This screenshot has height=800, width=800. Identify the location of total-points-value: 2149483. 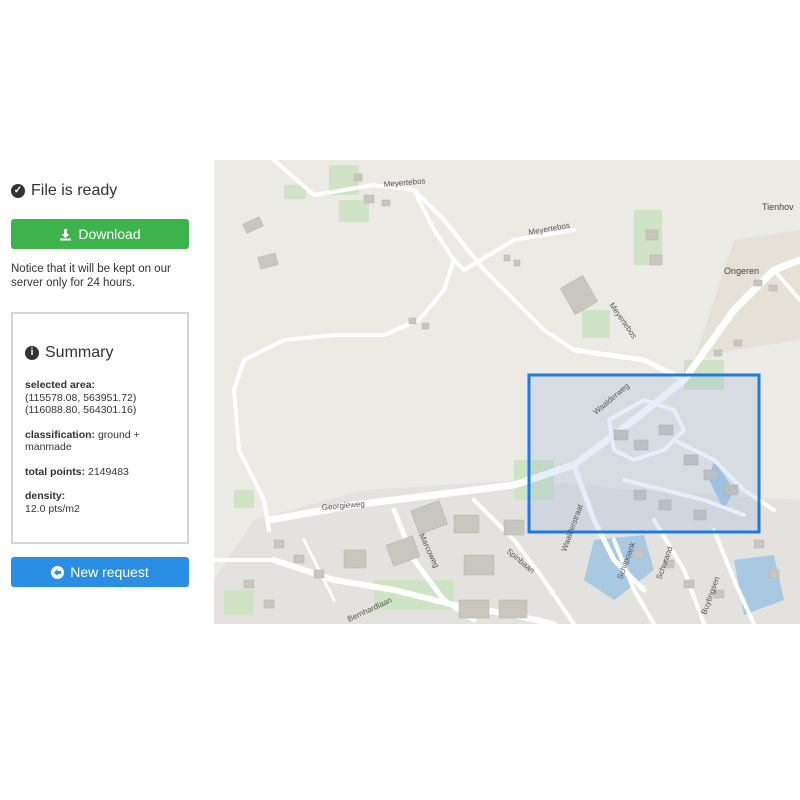
(108, 471).